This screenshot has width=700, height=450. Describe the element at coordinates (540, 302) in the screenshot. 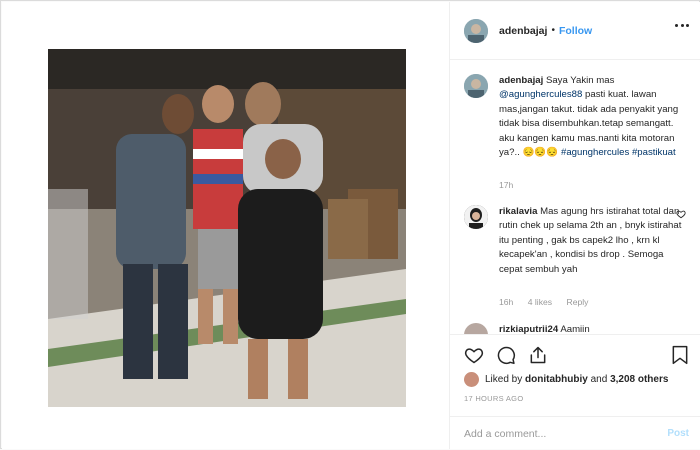

I see `comment-likes: 4 likes` at that location.